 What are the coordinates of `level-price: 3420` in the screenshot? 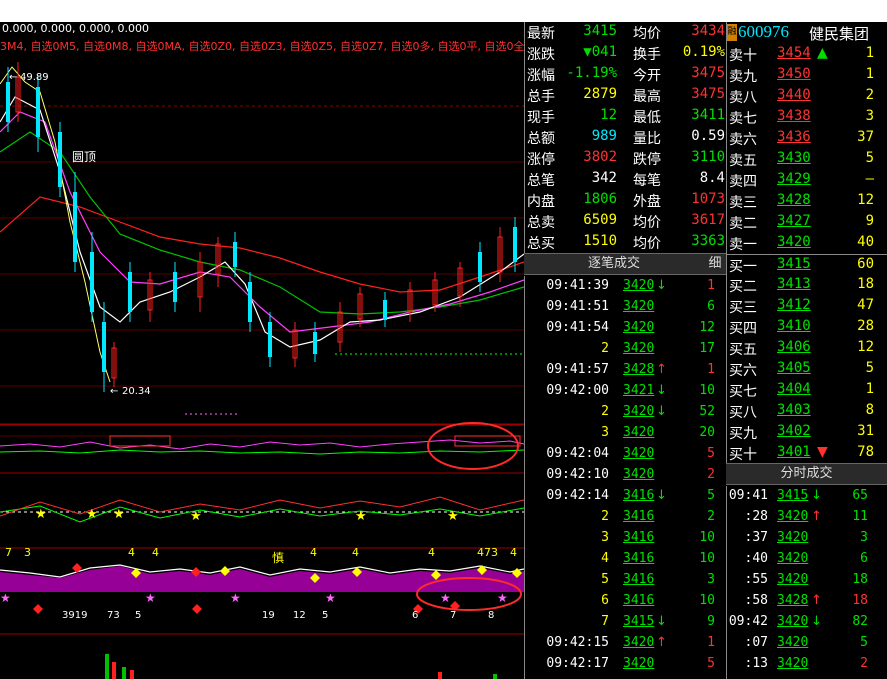 It's located at (794, 242).